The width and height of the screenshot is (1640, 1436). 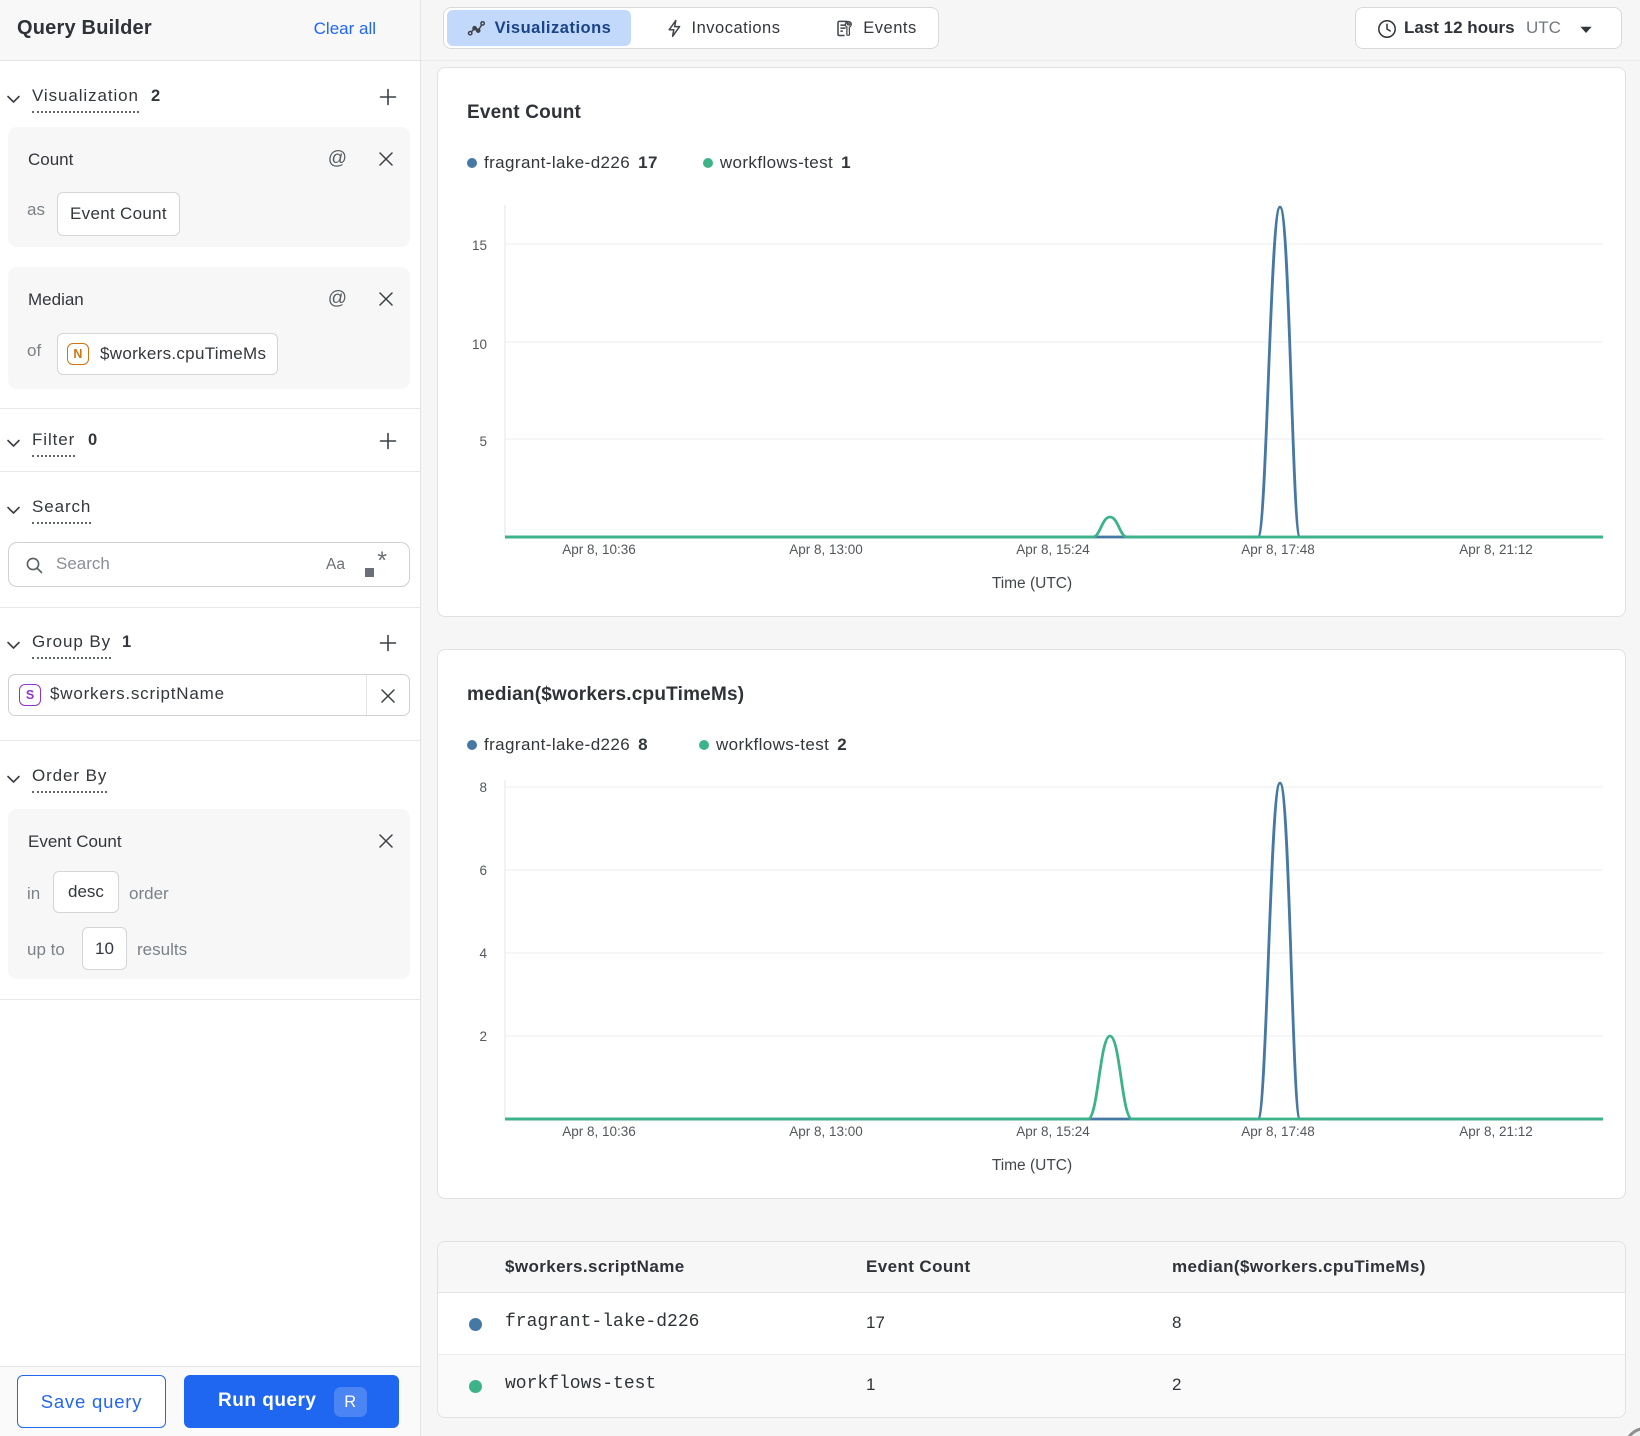 What do you see at coordinates (483, 441) in the screenshot?
I see `svg-text: 5` at bounding box center [483, 441].